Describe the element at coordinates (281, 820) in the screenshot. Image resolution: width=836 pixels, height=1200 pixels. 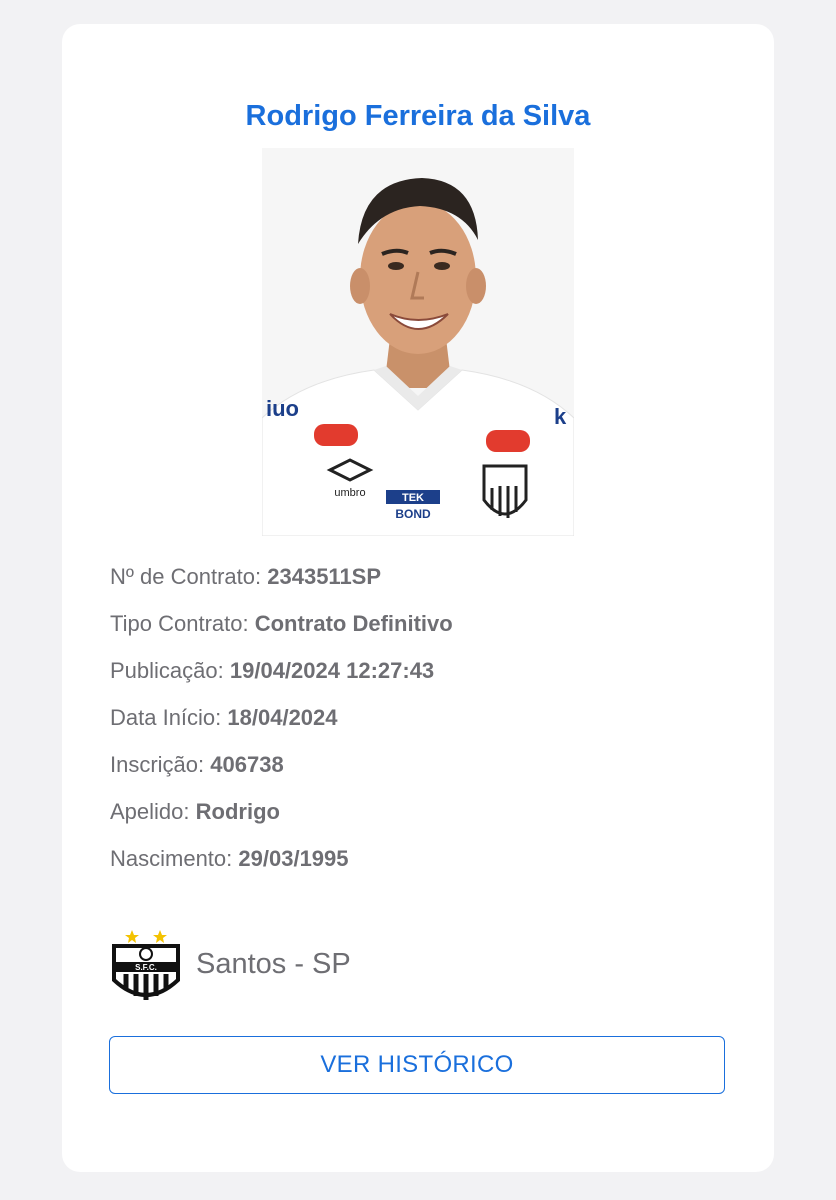
I see `detail-row-nickname: Apelido: Rodrigo` at that location.